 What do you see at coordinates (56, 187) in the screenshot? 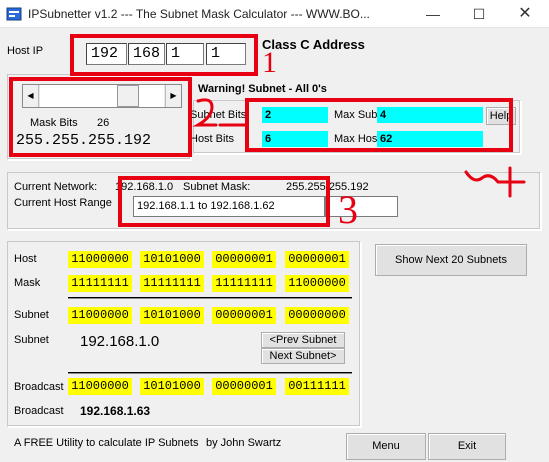
I see `current-network-label: Current Network:` at bounding box center [56, 187].